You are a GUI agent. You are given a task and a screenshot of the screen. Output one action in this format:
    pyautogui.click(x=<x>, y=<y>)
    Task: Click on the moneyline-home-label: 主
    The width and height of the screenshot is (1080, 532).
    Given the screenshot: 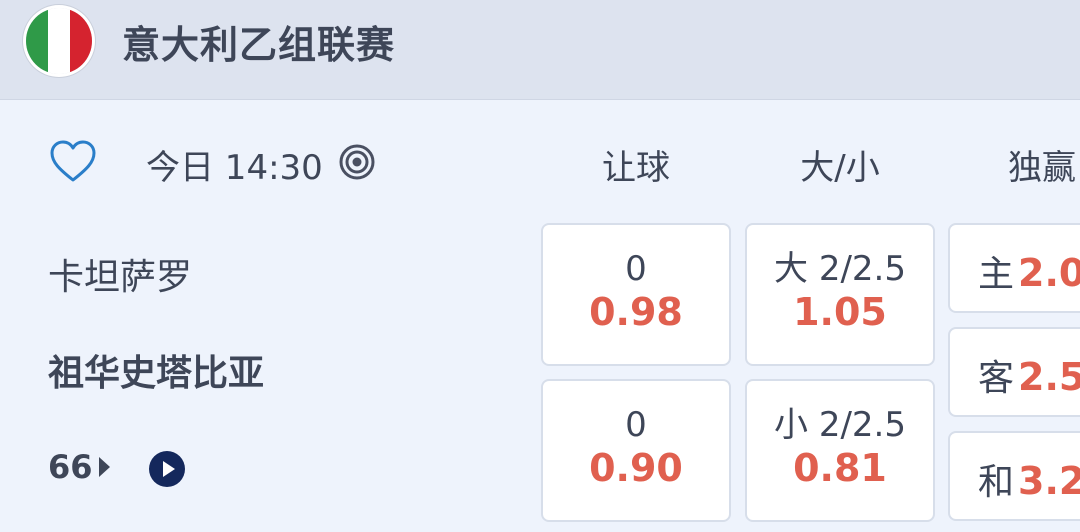 What is the action you would take?
    pyautogui.click(x=996, y=274)
    